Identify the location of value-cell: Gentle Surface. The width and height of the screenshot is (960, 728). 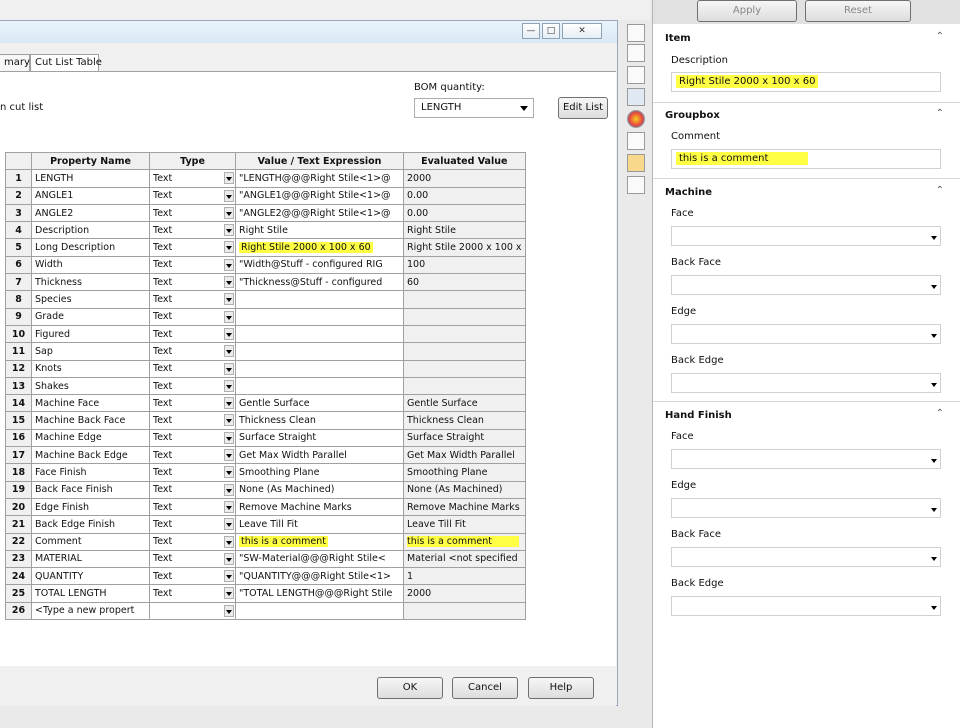
(319, 403).